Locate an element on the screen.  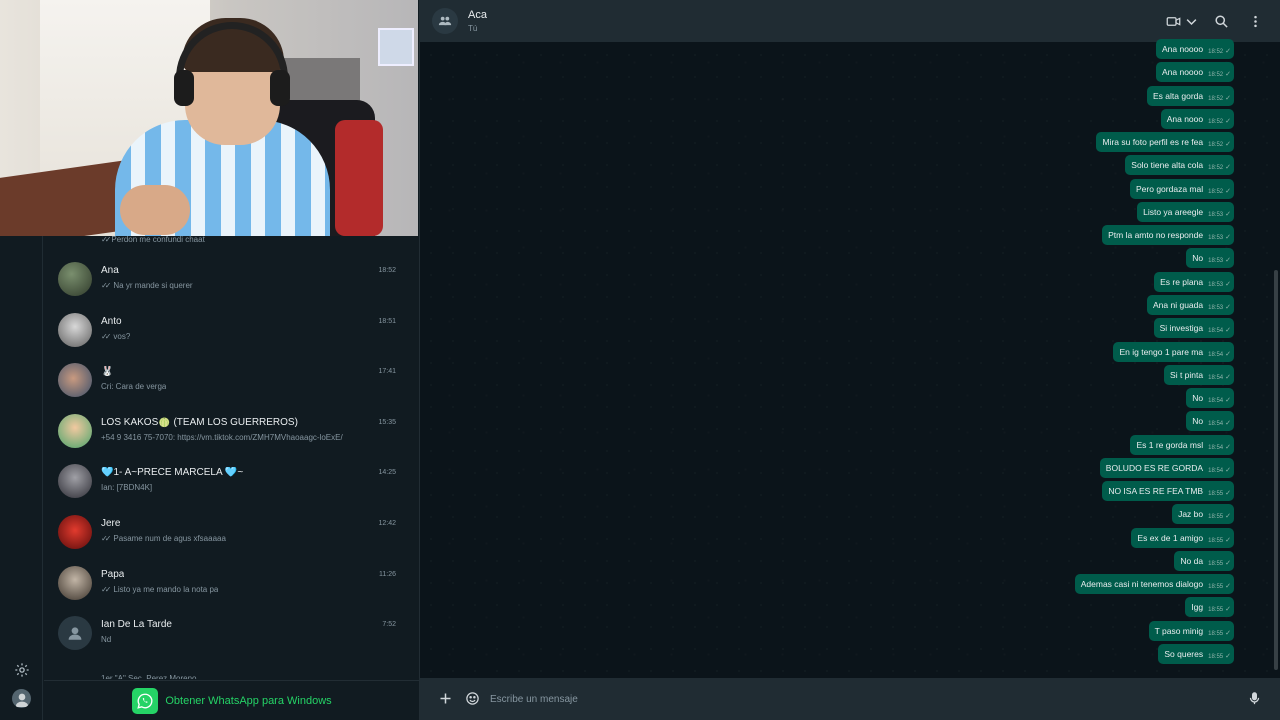
message-meta: 18:54 ✓ is located at coordinates (1219, 375).